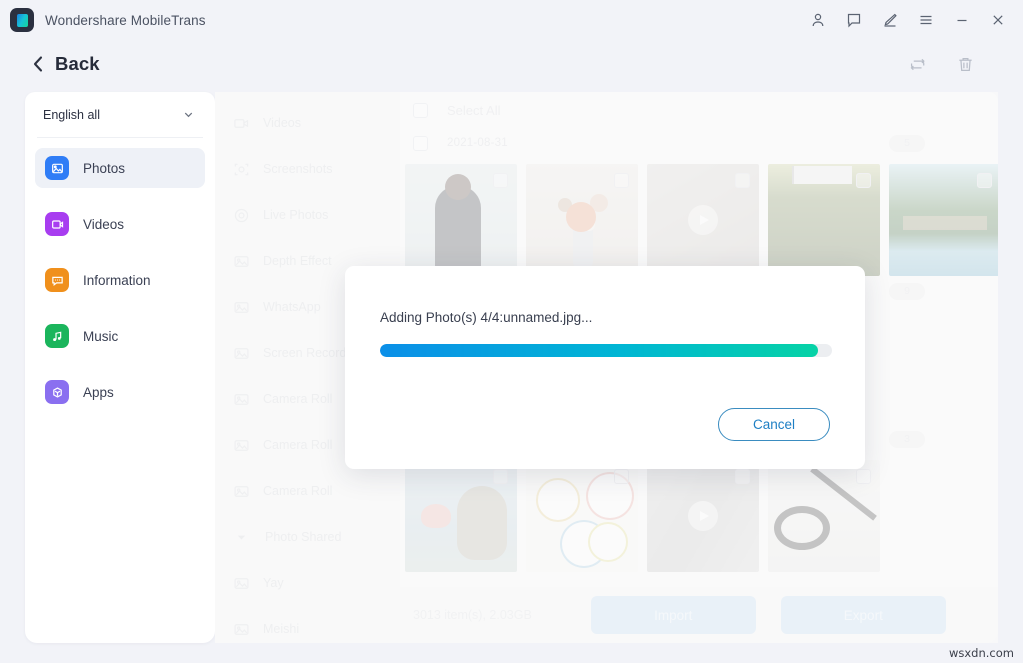 The width and height of the screenshot is (1023, 663). I want to click on account-icon, so click(818, 20).